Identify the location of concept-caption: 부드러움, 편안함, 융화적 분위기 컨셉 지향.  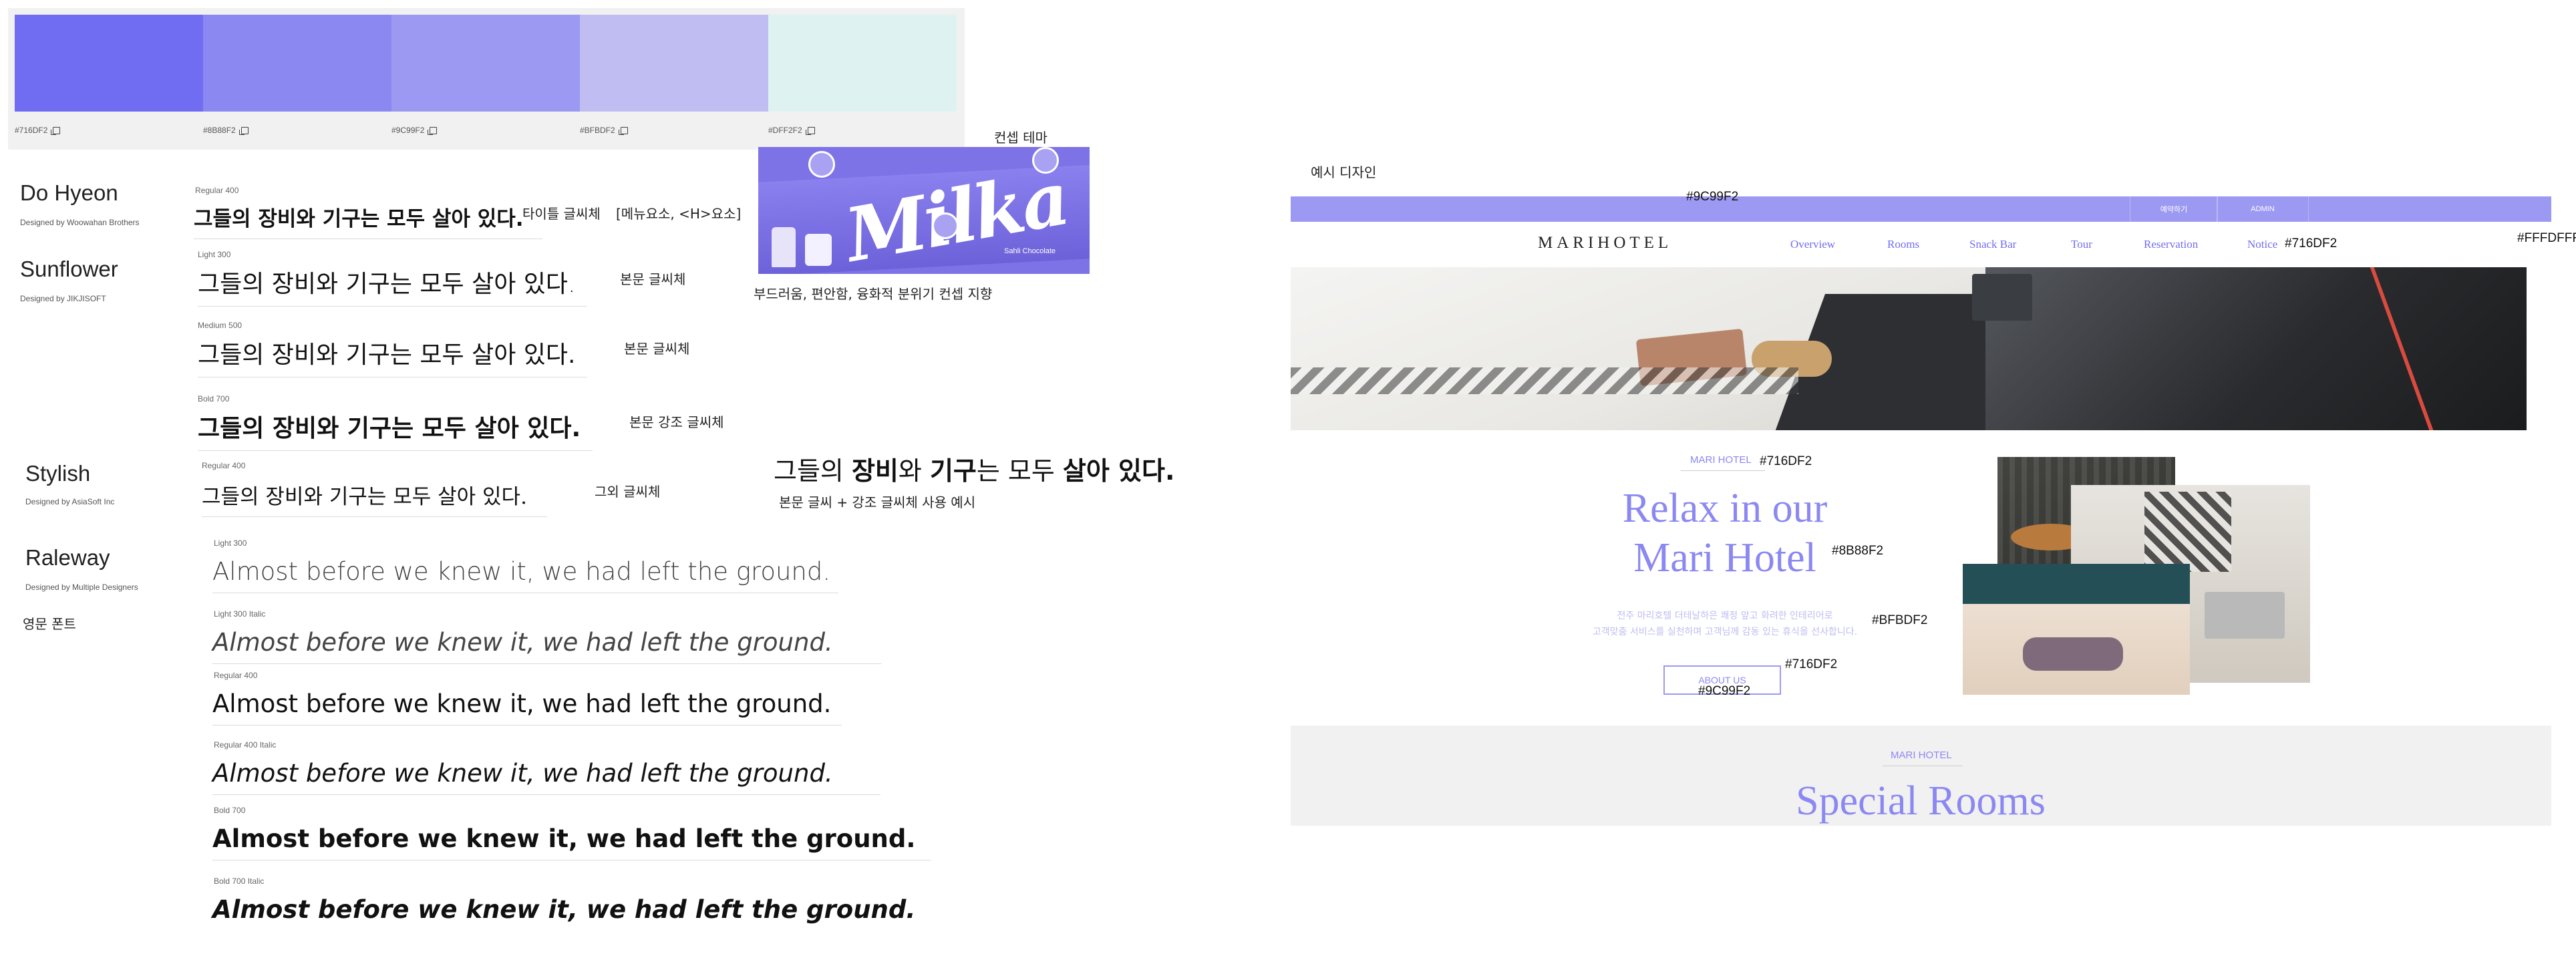
(873, 294).